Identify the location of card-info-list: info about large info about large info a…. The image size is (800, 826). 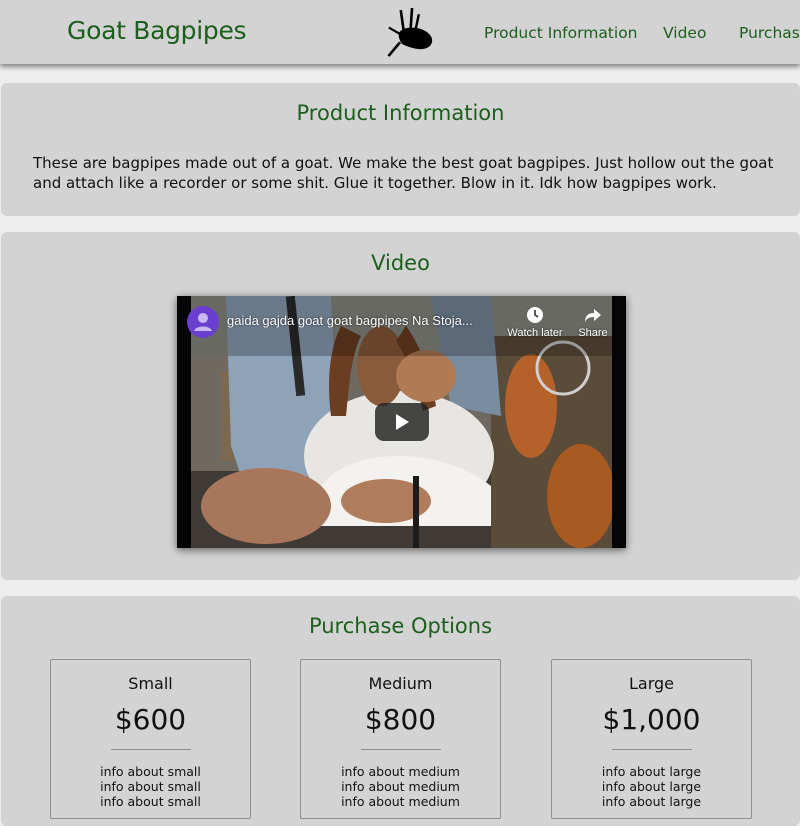
(651, 786).